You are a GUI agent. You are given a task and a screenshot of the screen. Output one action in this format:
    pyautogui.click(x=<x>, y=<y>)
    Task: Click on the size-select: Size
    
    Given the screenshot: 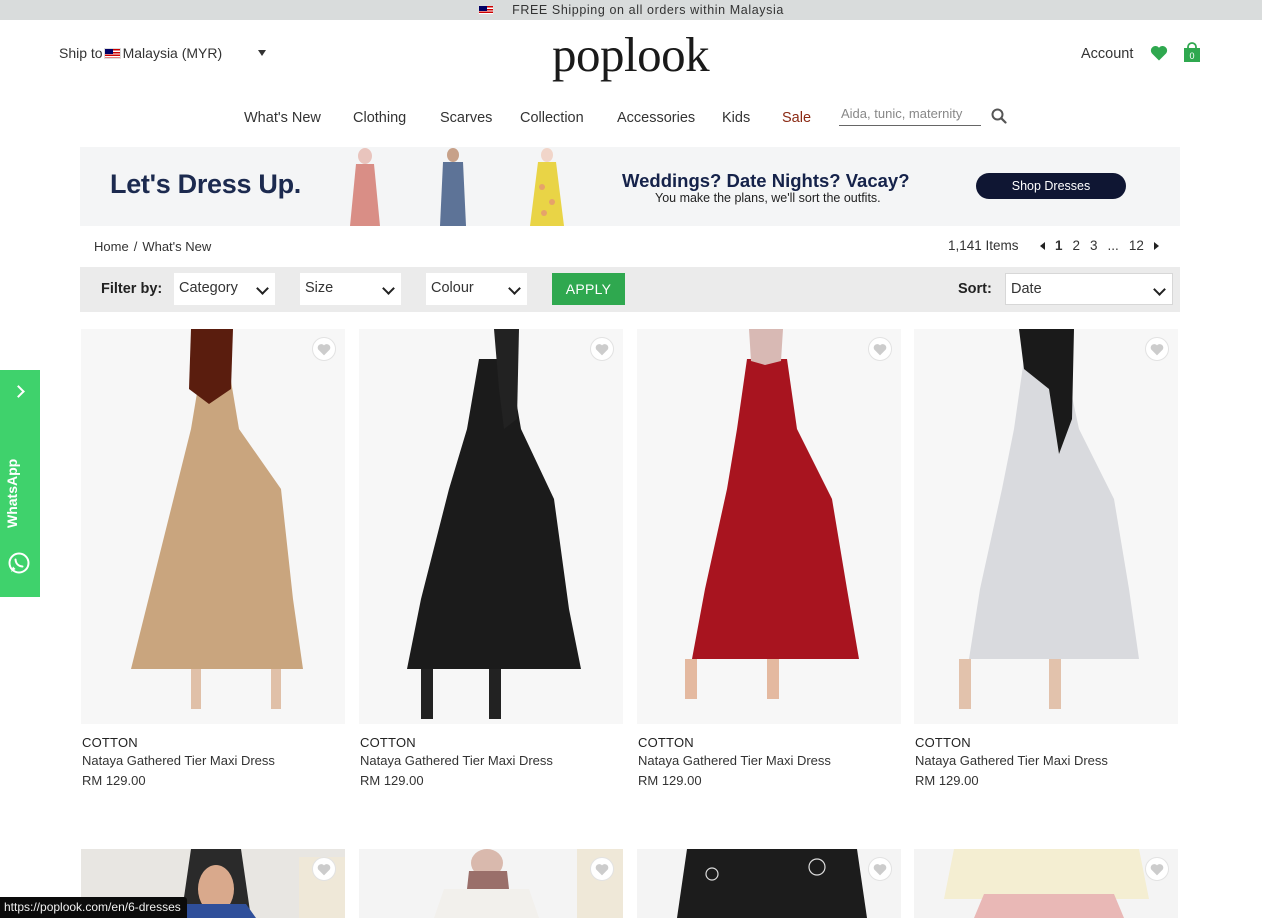 What is the action you would take?
    pyautogui.click(x=350, y=289)
    